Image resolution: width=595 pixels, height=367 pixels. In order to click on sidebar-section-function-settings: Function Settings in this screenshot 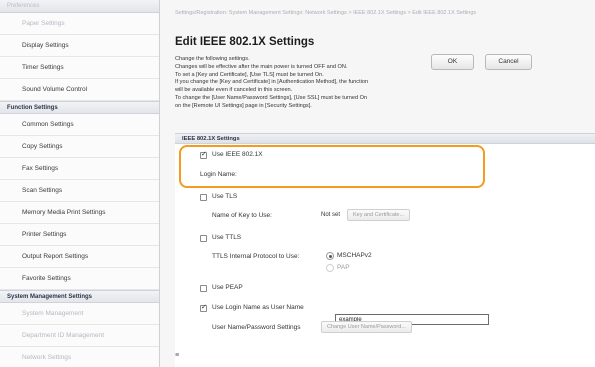, I will do `click(79, 107)`.